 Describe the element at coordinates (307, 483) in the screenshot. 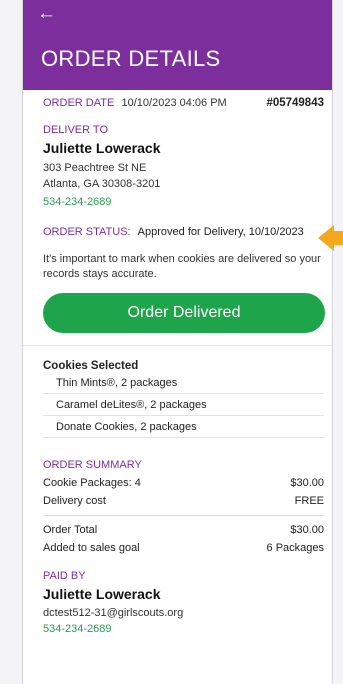

I see `cookie-packages-value: $30.00` at that location.